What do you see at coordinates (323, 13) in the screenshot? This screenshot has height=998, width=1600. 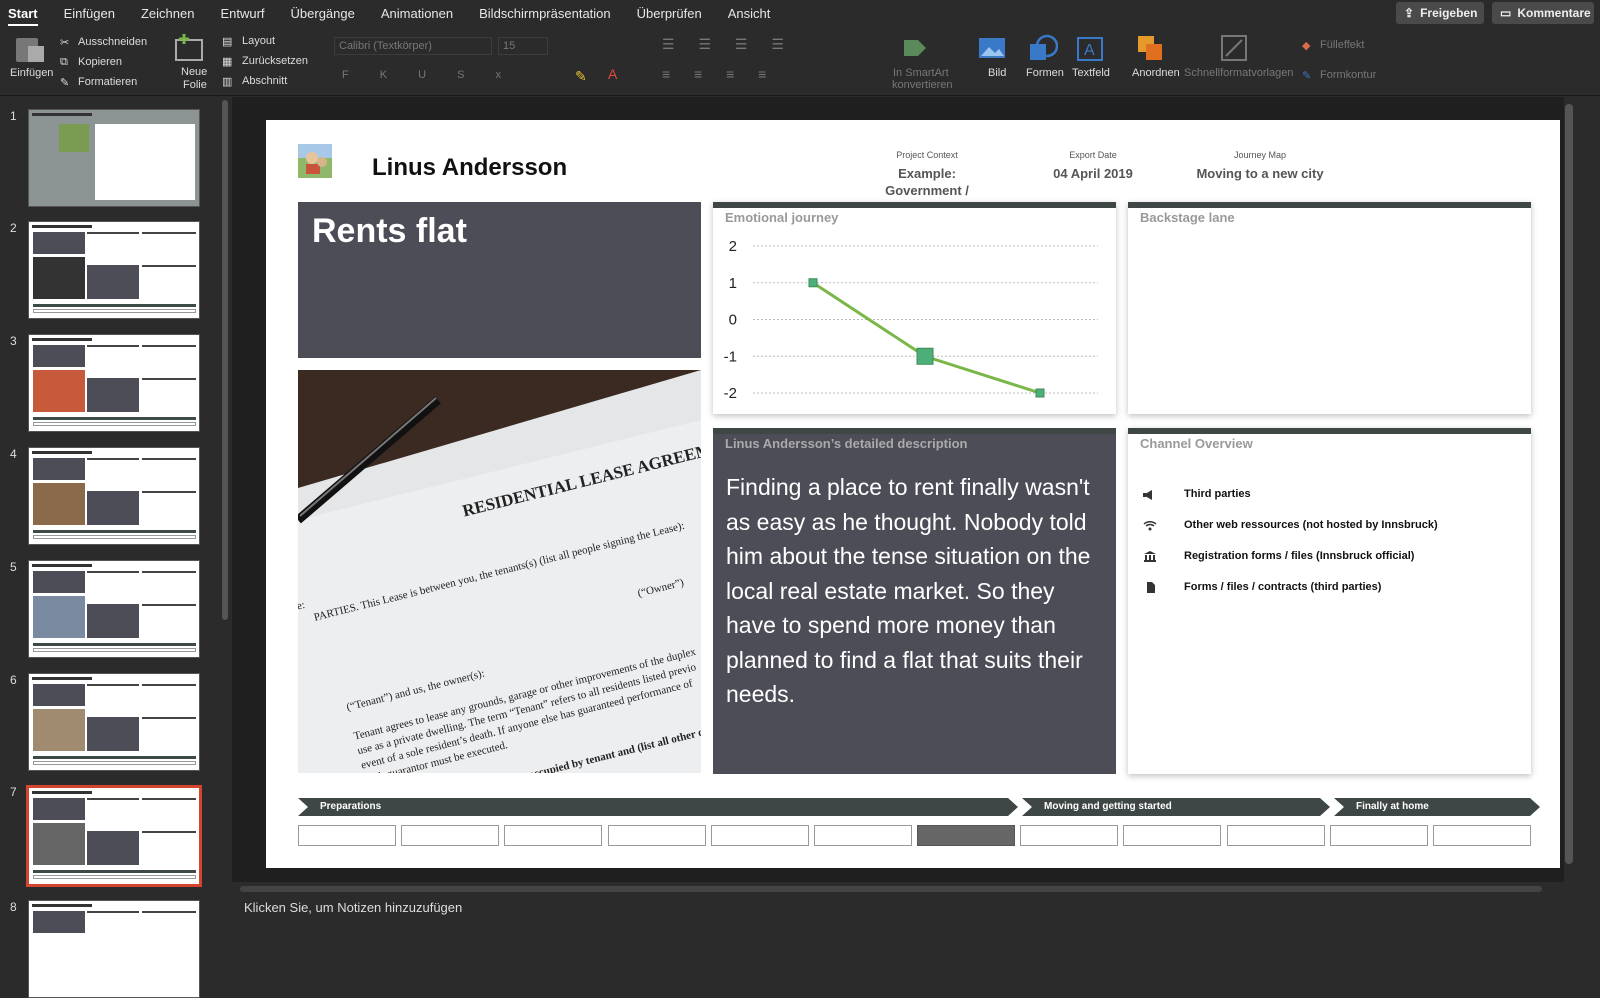 I see `menu-transitions: Übergänge` at bounding box center [323, 13].